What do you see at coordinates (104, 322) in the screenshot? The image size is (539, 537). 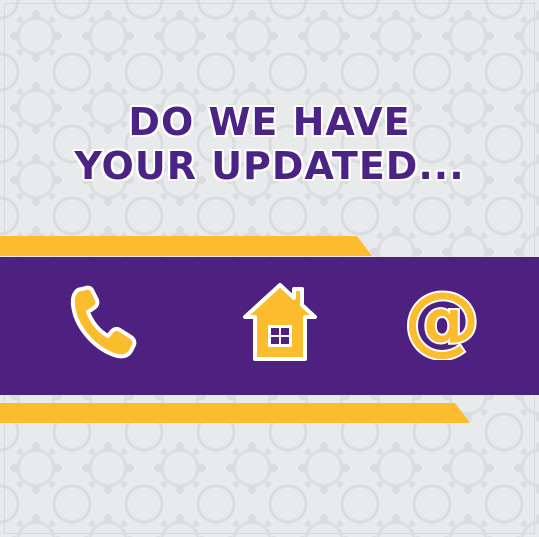 I see `phone-icon` at bounding box center [104, 322].